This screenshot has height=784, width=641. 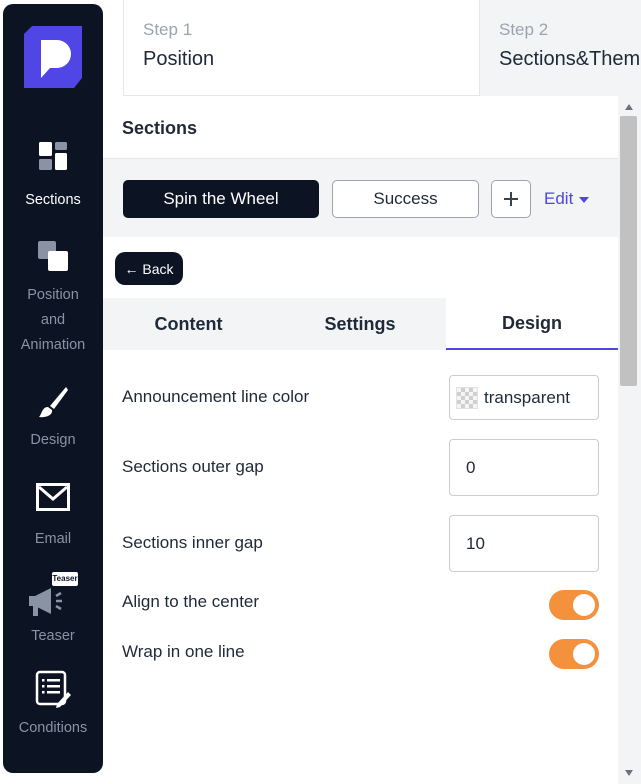 What do you see at coordinates (53, 345) in the screenshot?
I see `sidebar-item-label: Animation` at bounding box center [53, 345].